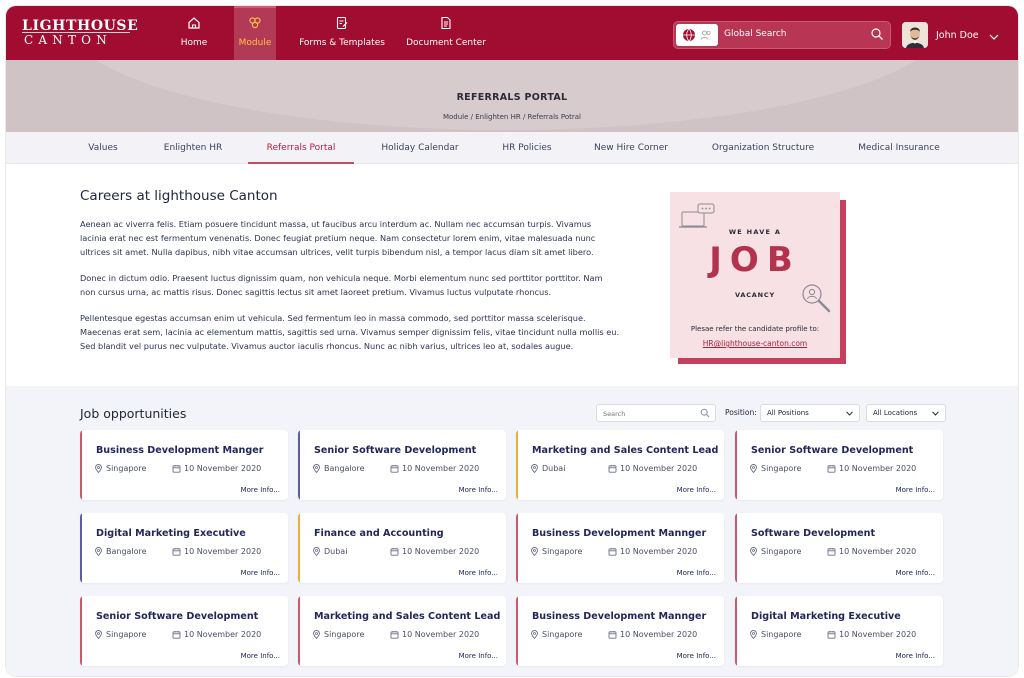 This screenshot has width=1024, height=678. What do you see at coordinates (194, 33) in the screenshot?
I see `nav-home: Home` at bounding box center [194, 33].